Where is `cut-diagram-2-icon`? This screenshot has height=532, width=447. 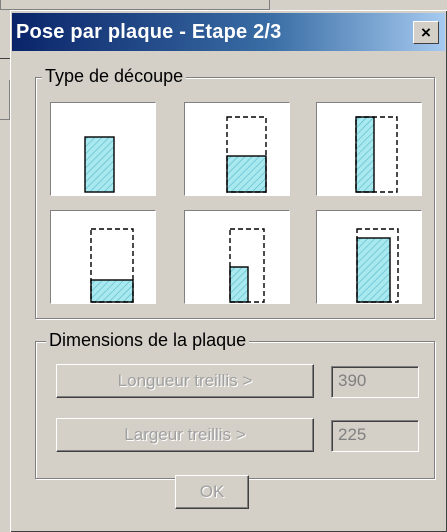 cut-diagram-2-icon is located at coordinates (246, 154).